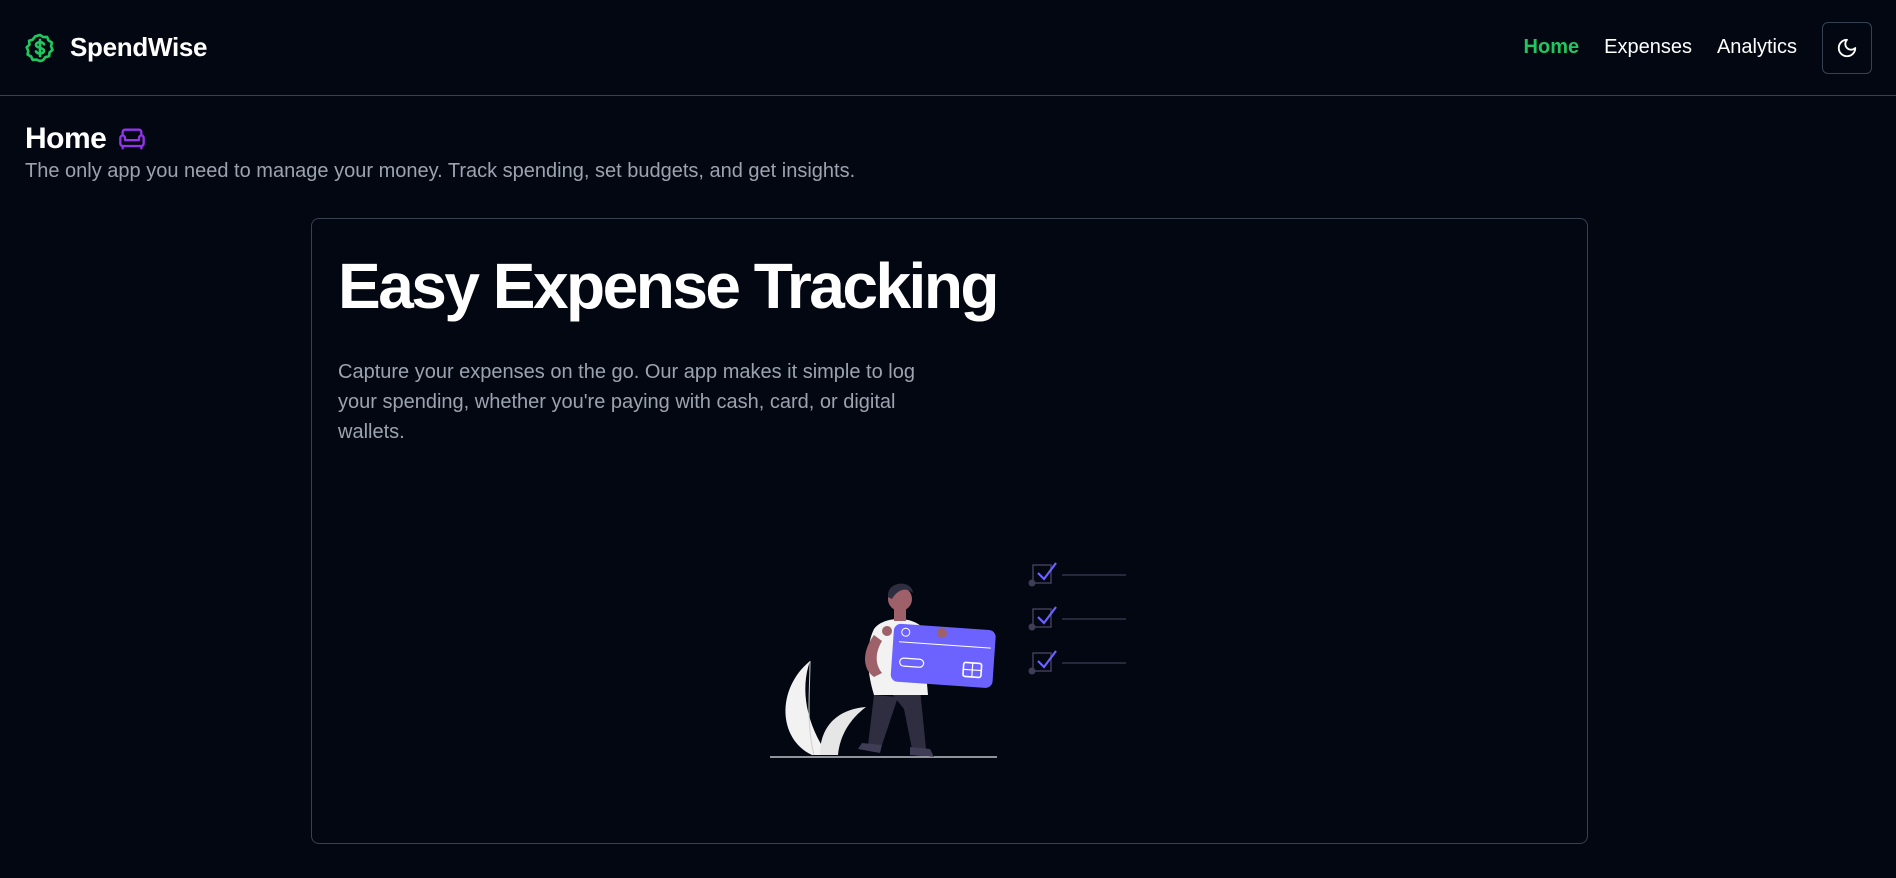  Describe the element at coordinates (132, 139) in the screenshot. I see `sofa-icon` at that location.